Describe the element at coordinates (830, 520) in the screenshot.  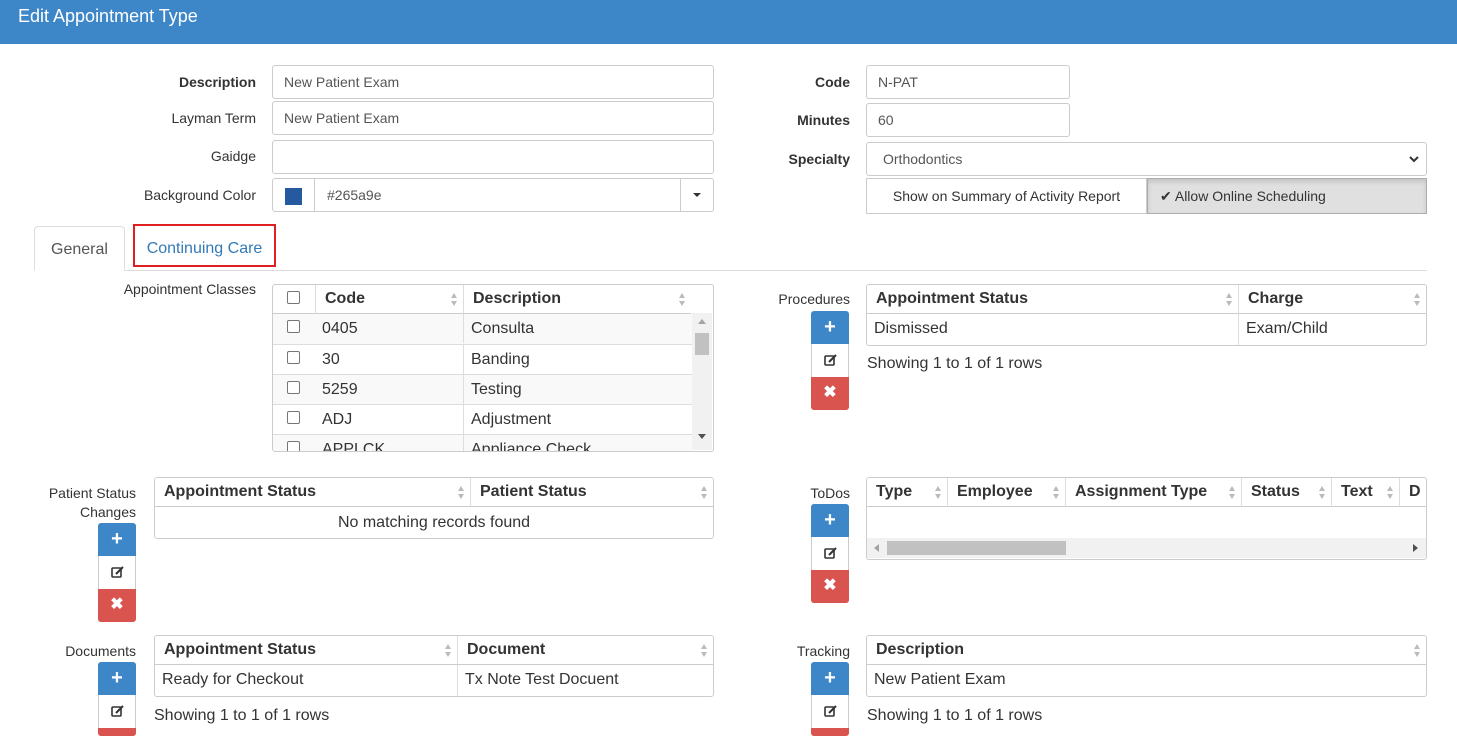
I see `todos-add-button: +` at that location.